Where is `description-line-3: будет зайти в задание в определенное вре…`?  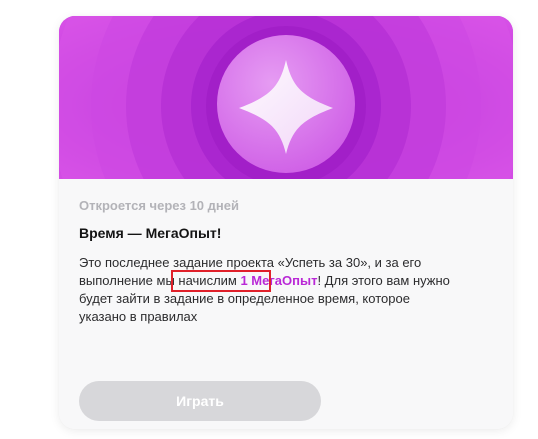 description-line-3: будет зайти в задание в определенное вре… is located at coordinates (244, 298).